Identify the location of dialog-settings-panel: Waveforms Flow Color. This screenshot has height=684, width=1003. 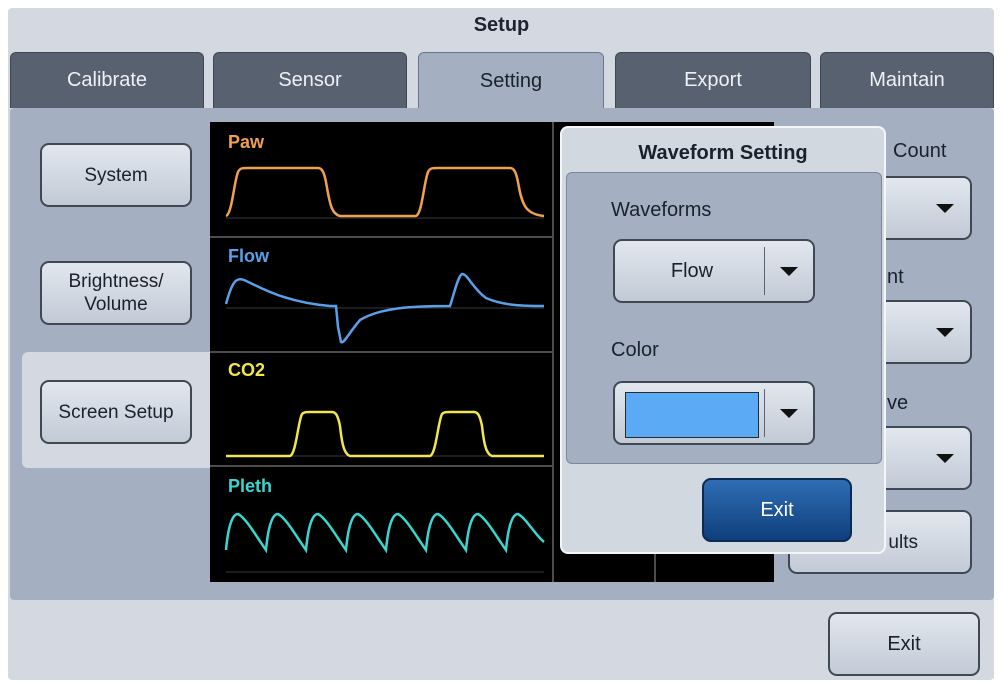
(724, 318).